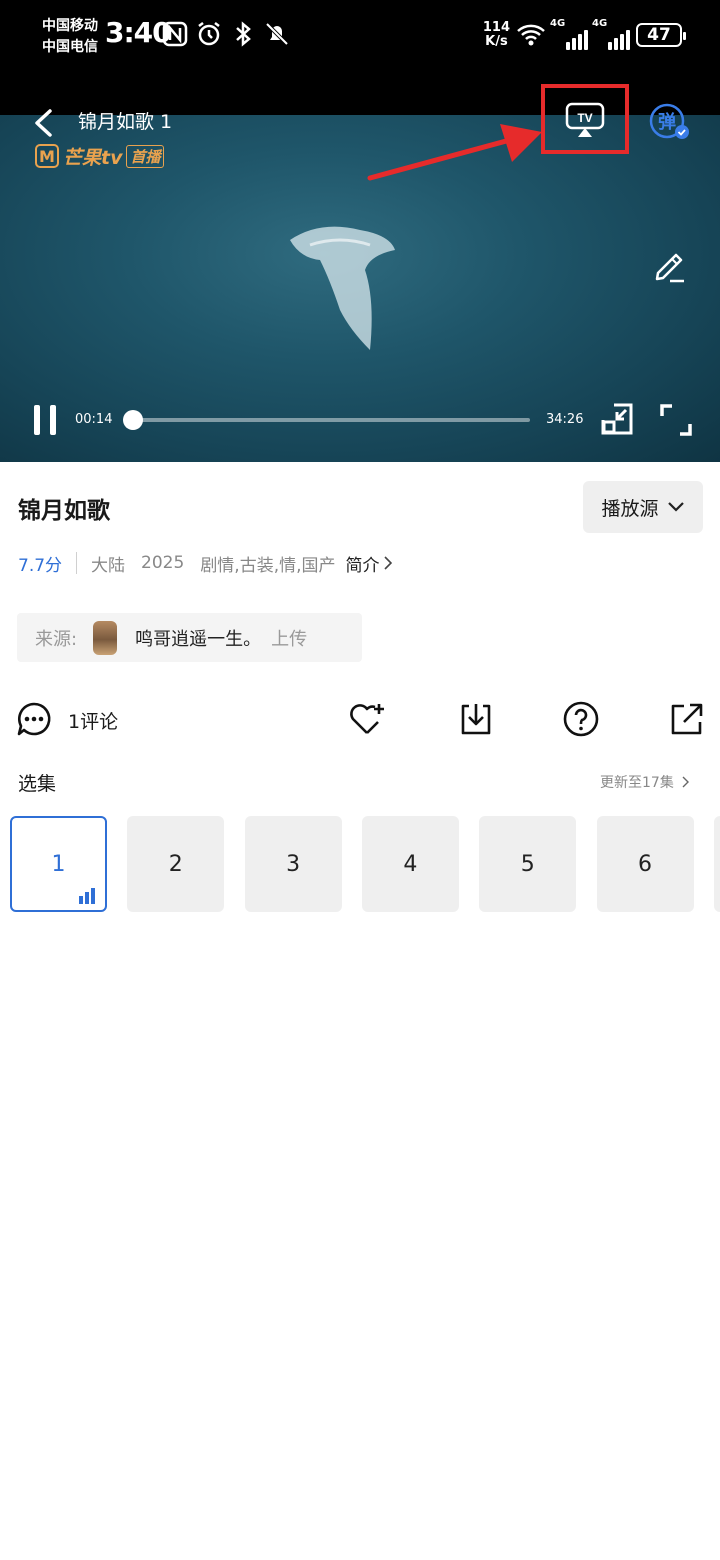 Image resolution: width=720 pixels, height=1560 pixels. Describe the element at coordinates (175, 34) in the screenshot. I see `nfc-icon` at that location.